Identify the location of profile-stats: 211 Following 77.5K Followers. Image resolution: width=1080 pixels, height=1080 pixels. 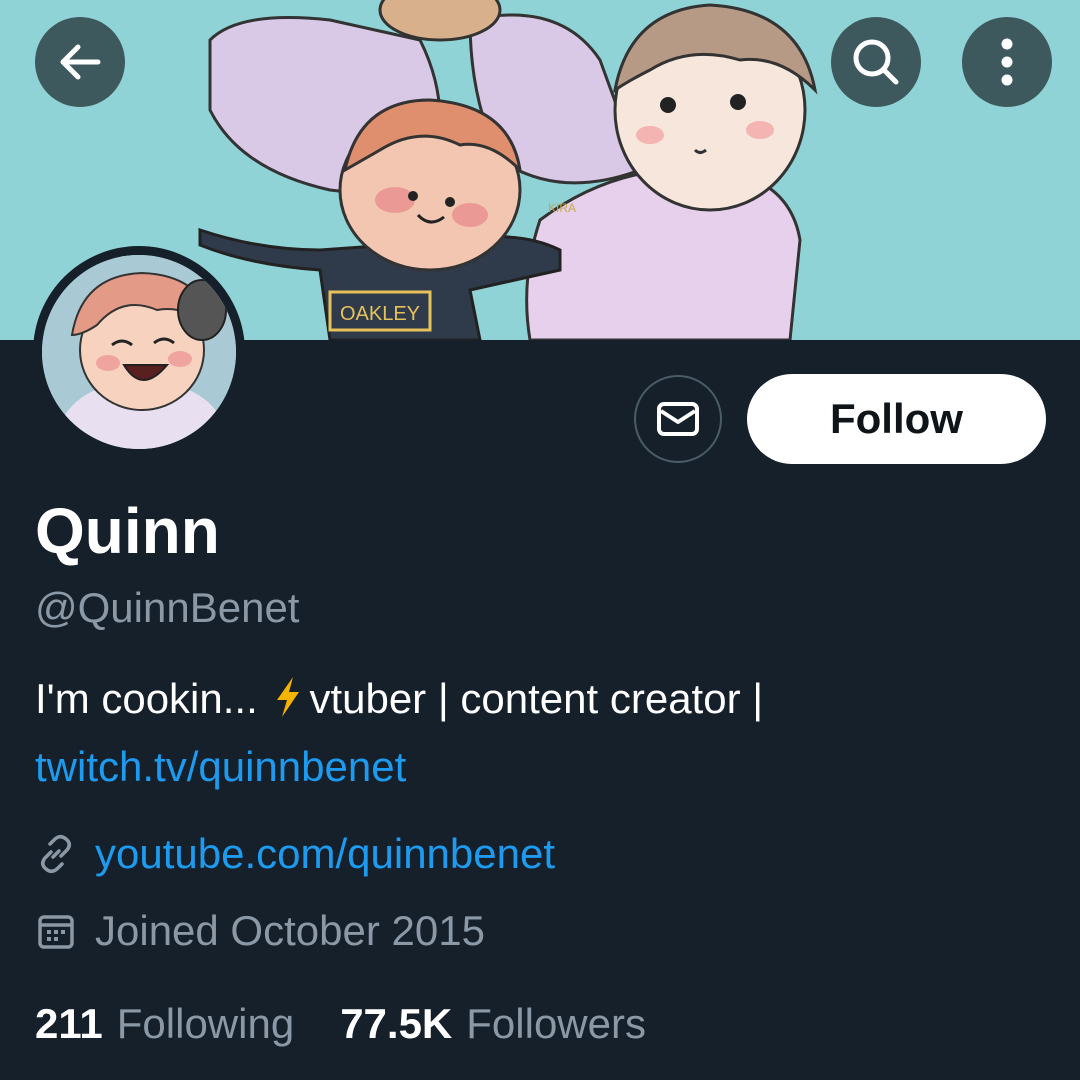
(340, 1024).